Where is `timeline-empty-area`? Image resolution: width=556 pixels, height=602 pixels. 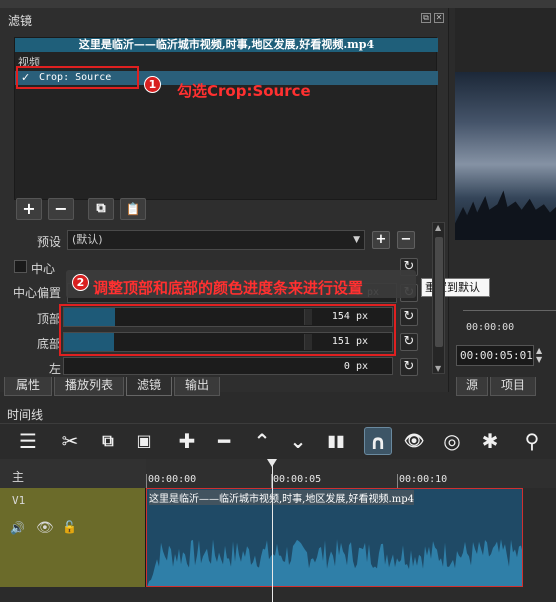 timeline-empty-area is located at coordinates (351, 594).